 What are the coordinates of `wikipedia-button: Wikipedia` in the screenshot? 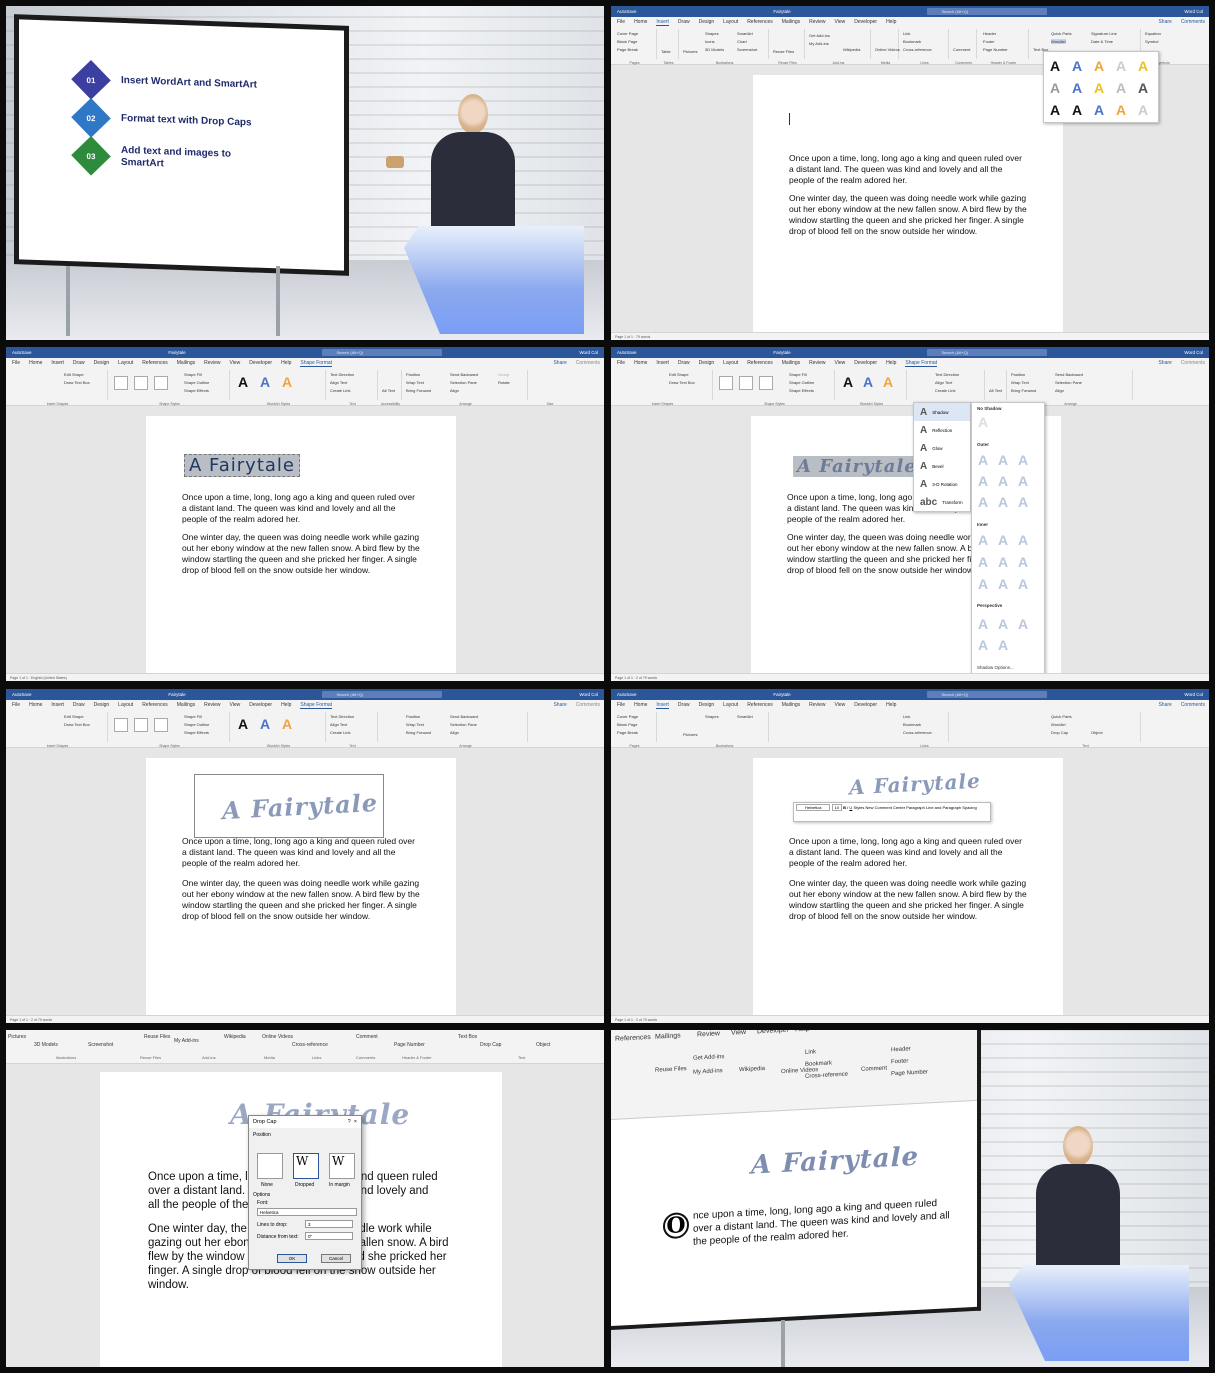 It's located at (851, 49).